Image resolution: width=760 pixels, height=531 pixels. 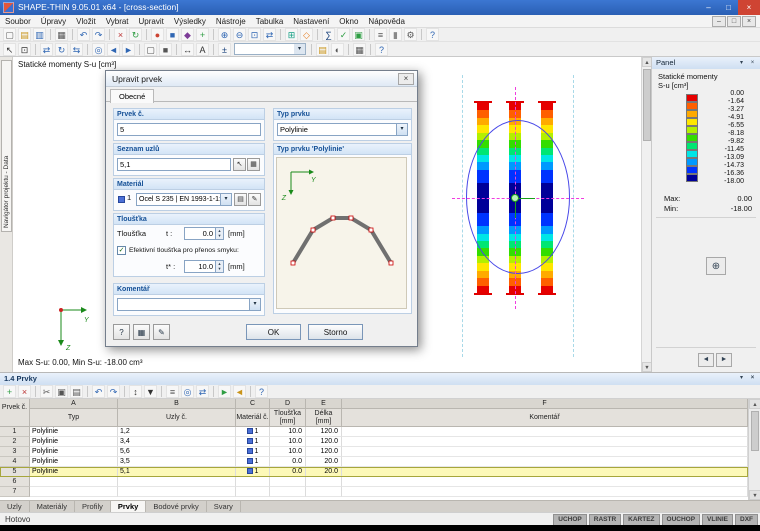 I want to click on table-row: 6, so click(x=374, y=482).